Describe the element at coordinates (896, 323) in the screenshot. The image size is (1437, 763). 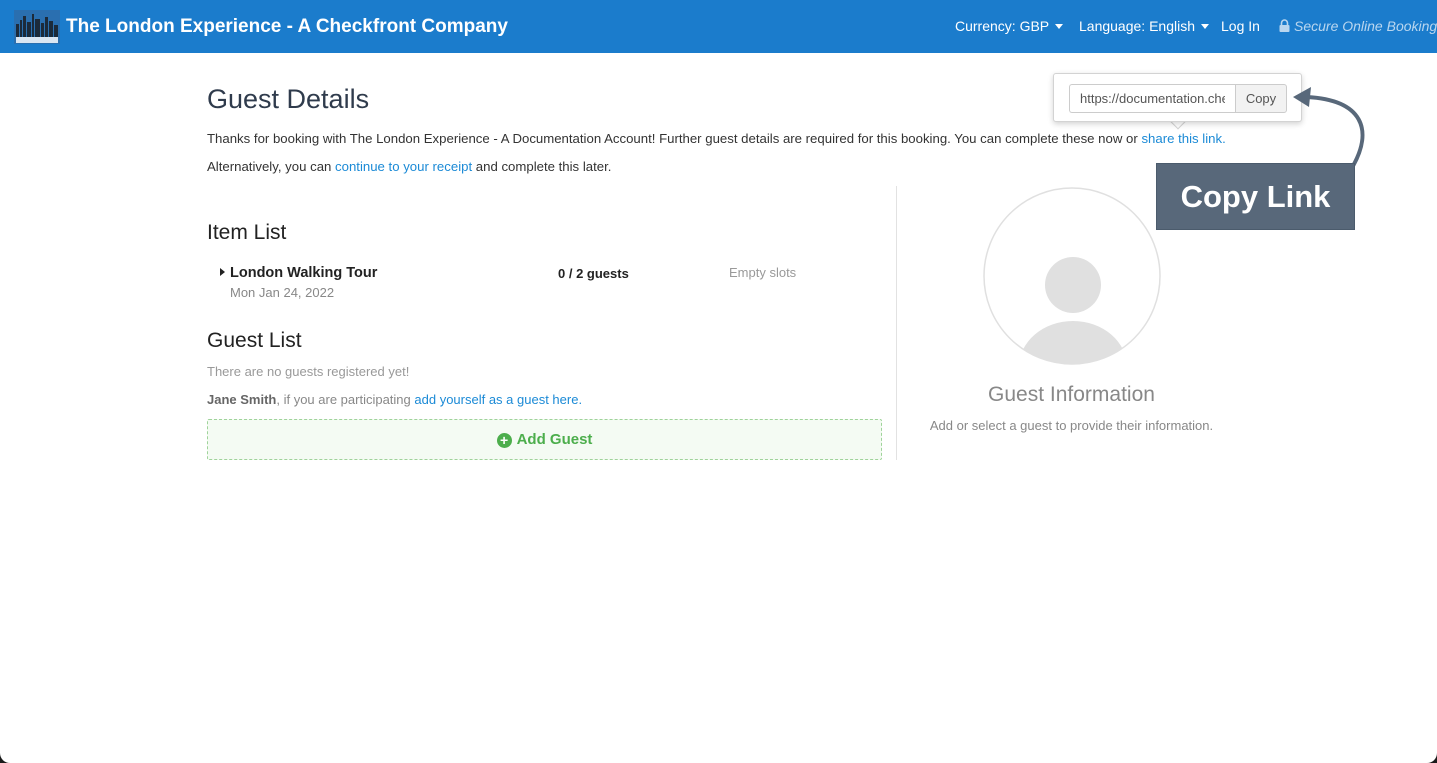
I see `column-divider` at that location.